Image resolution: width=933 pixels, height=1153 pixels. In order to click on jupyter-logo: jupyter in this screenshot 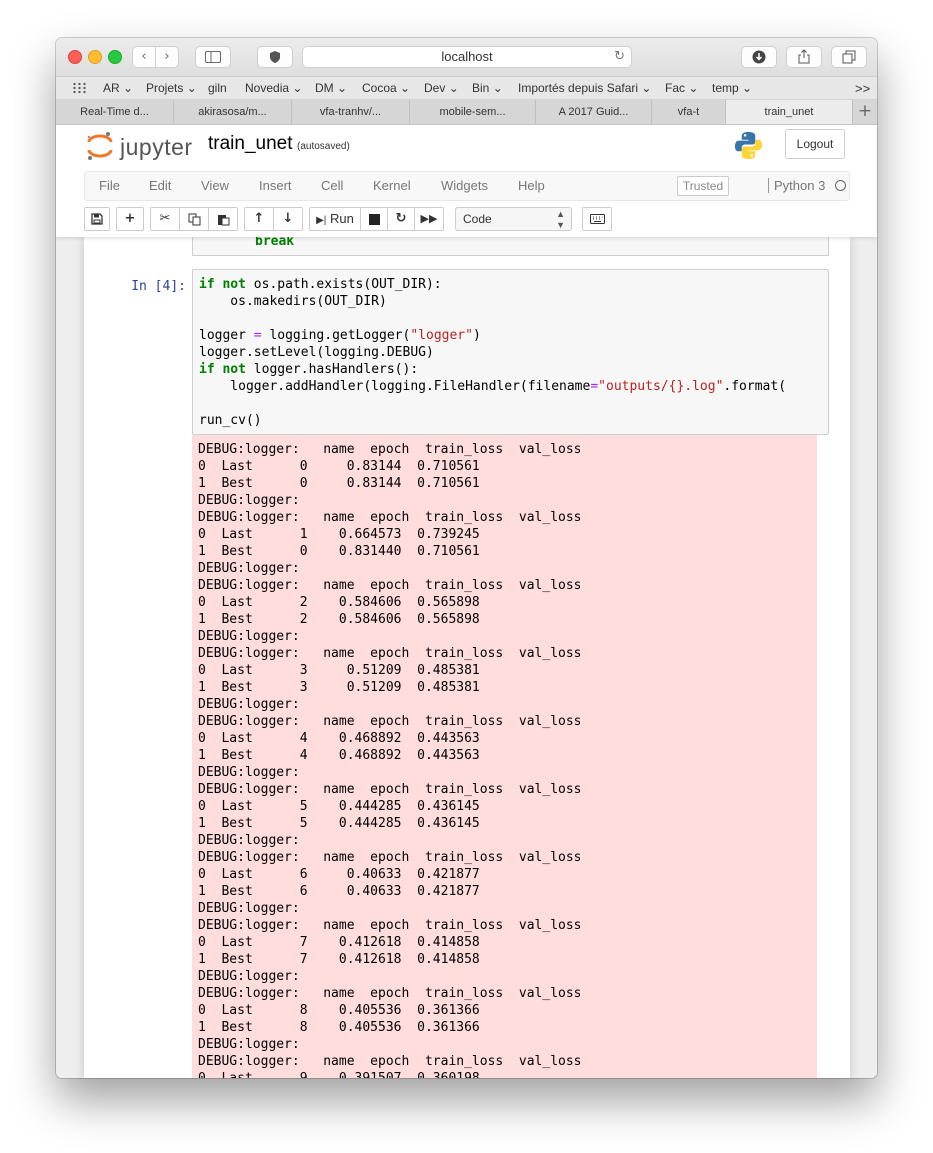, I will do `click(140, 147)`.